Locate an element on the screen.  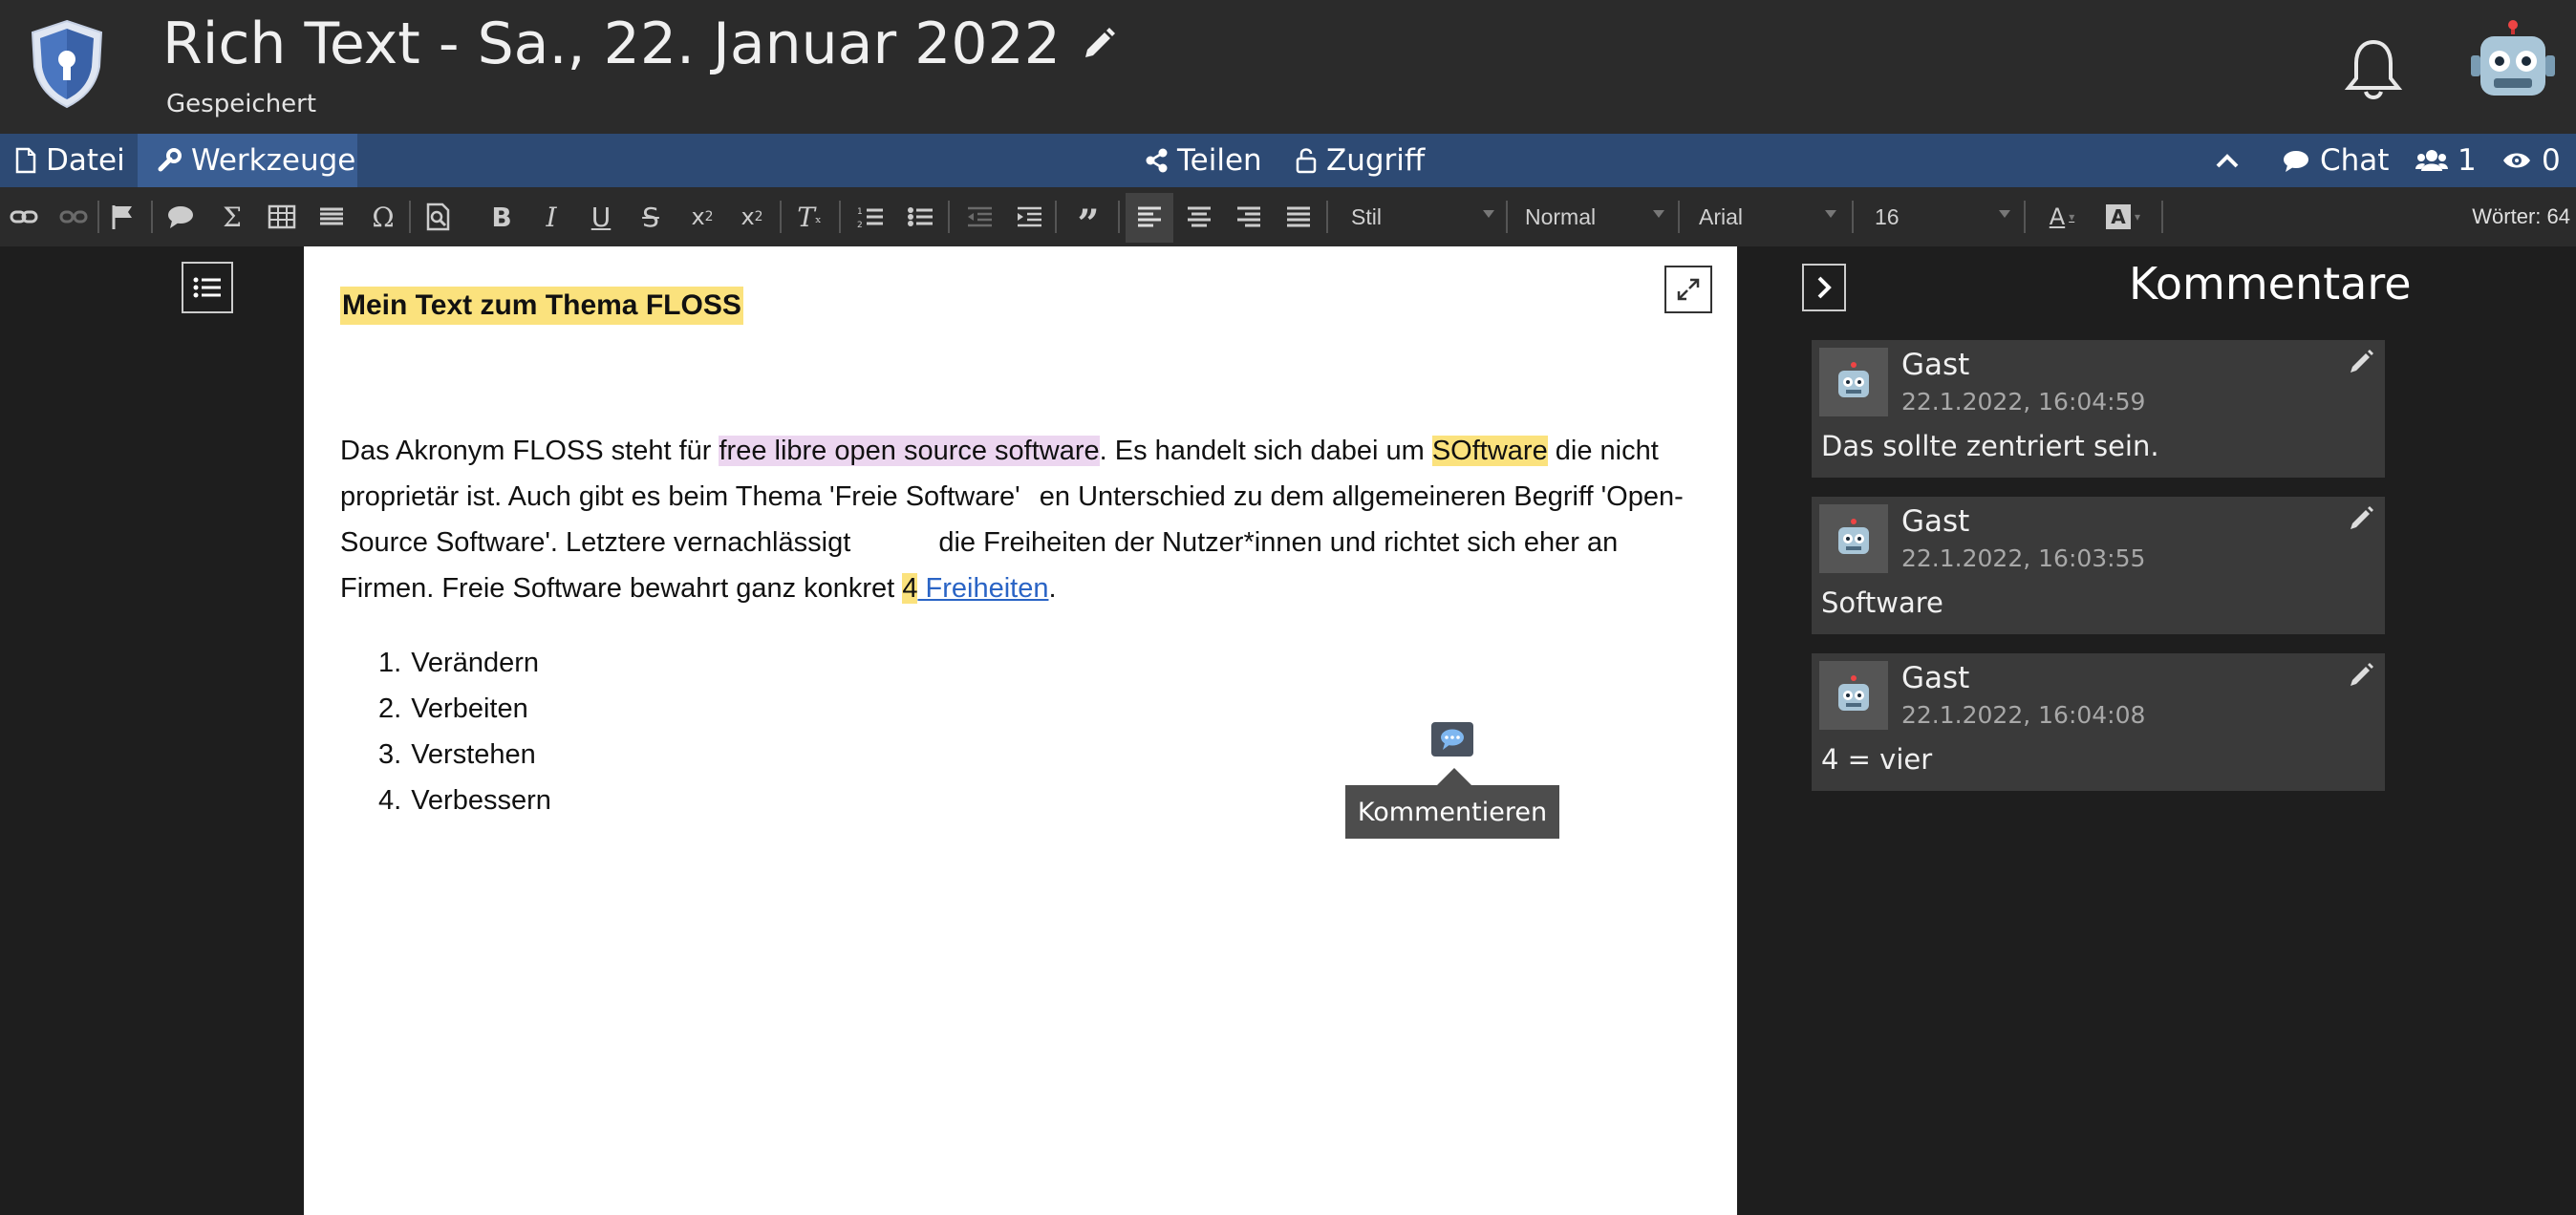
indent-icon is located at coordinates (1029, 217).